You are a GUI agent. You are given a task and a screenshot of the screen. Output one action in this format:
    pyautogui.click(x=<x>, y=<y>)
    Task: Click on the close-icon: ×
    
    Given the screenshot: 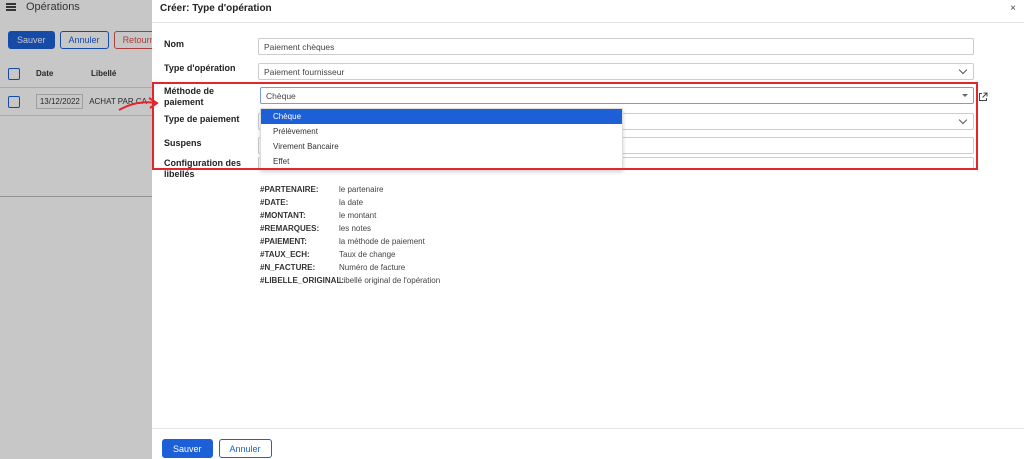 What is the action you would take?
    pyautogui.click(x=1013, y=8)
    